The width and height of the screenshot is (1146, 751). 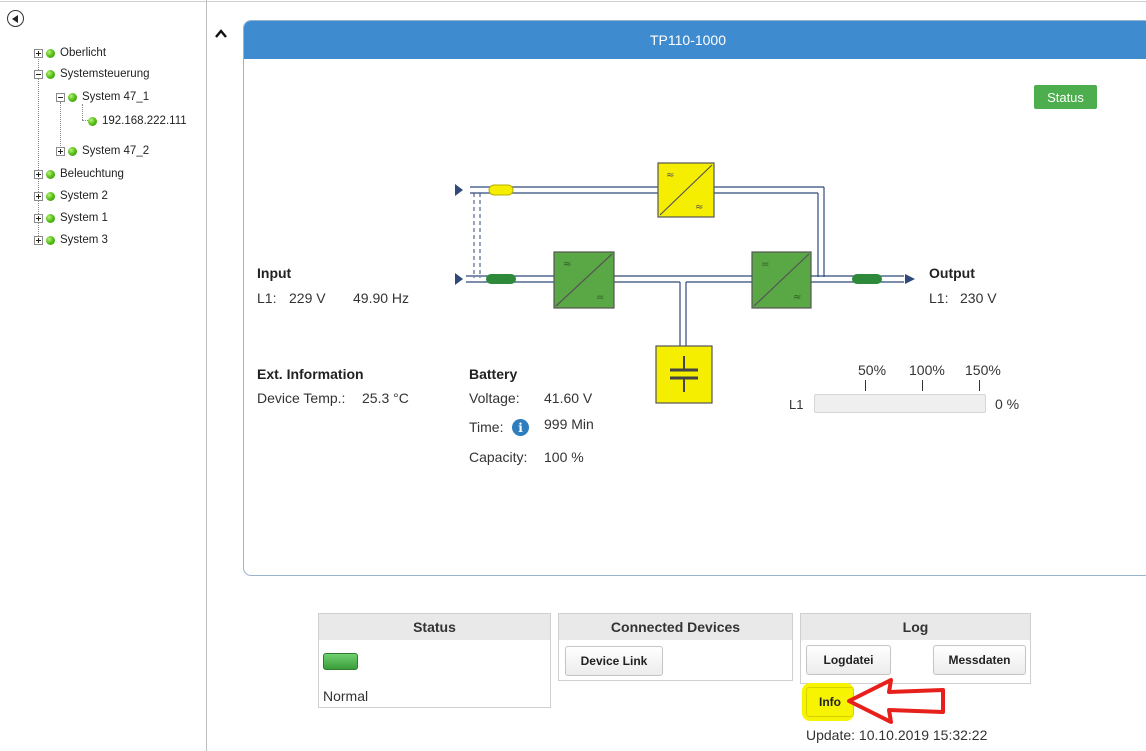 I want to click on red-arrow-annotation, so click(x=896, y=701).